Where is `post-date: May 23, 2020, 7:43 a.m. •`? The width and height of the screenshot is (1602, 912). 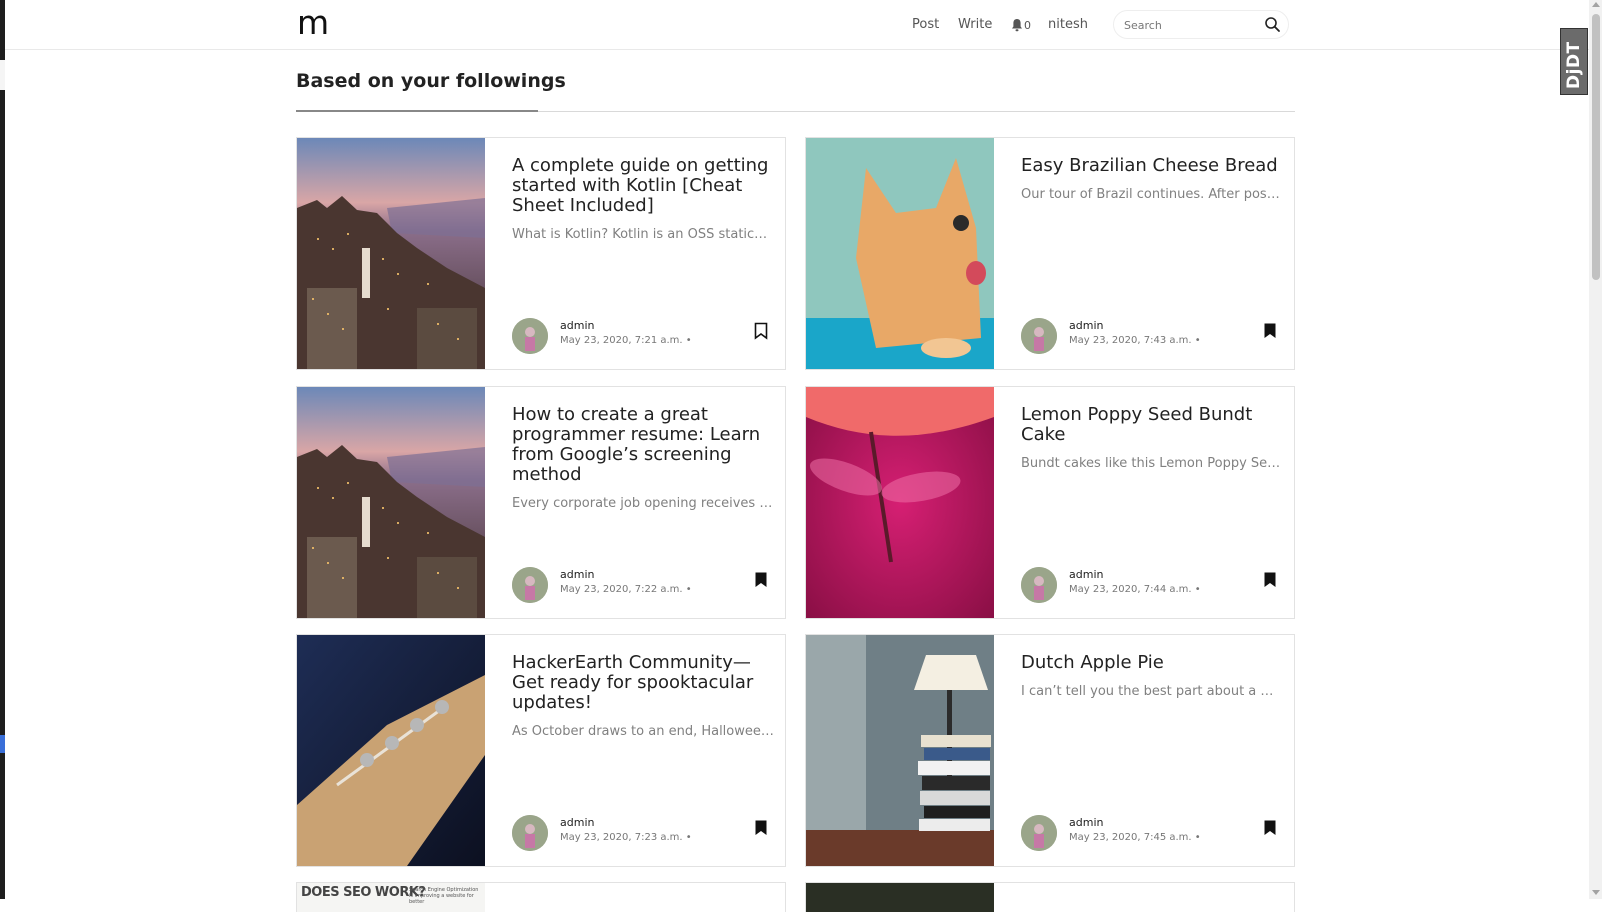 post-date: May 23, 2020, 7:43 a.m. • is located at coordinates (1135, 340).